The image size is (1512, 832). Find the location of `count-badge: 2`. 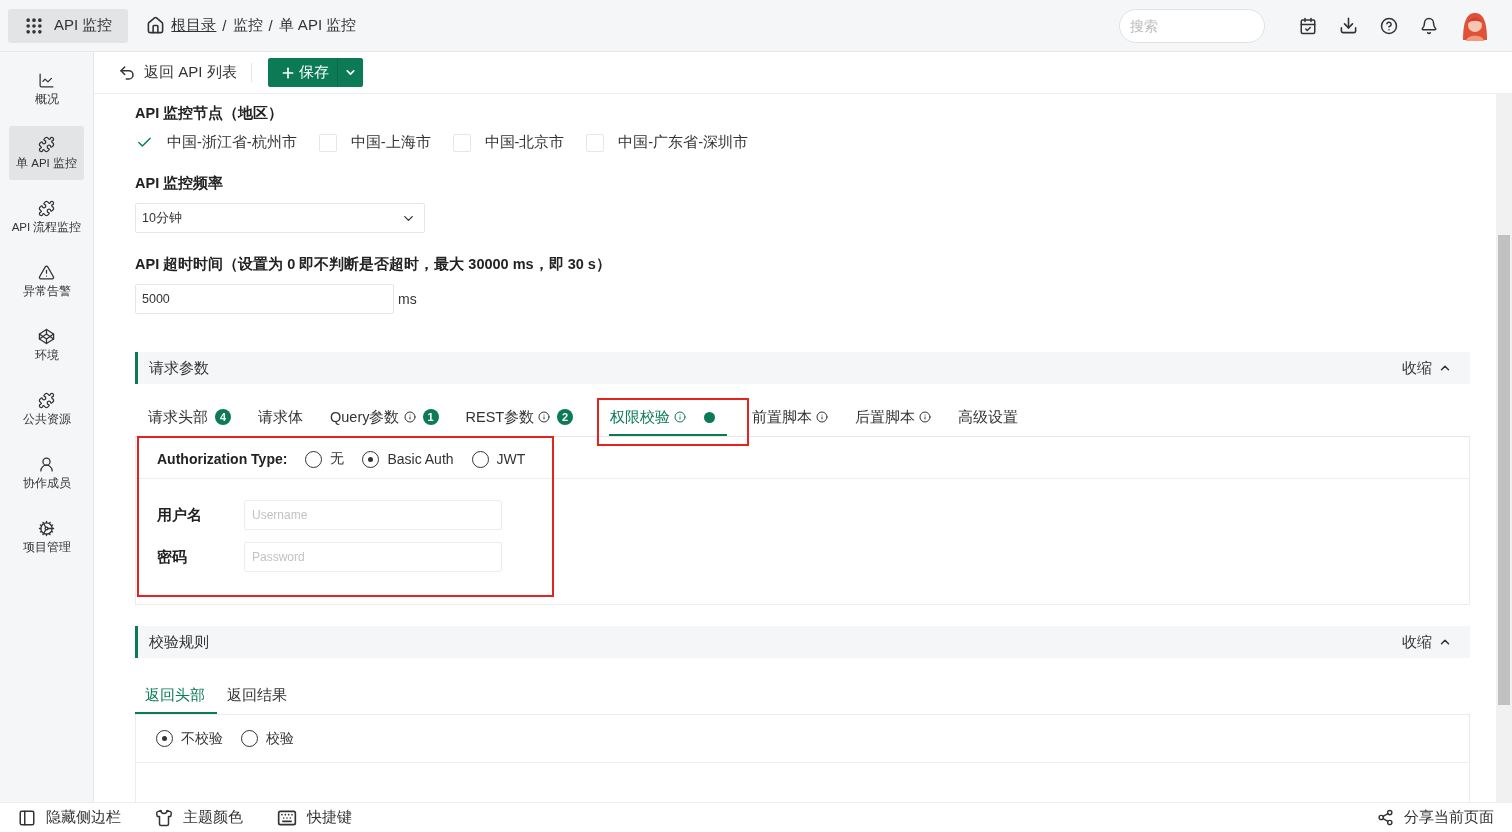

count-badge: 2 is located at coordinates (565, 417).